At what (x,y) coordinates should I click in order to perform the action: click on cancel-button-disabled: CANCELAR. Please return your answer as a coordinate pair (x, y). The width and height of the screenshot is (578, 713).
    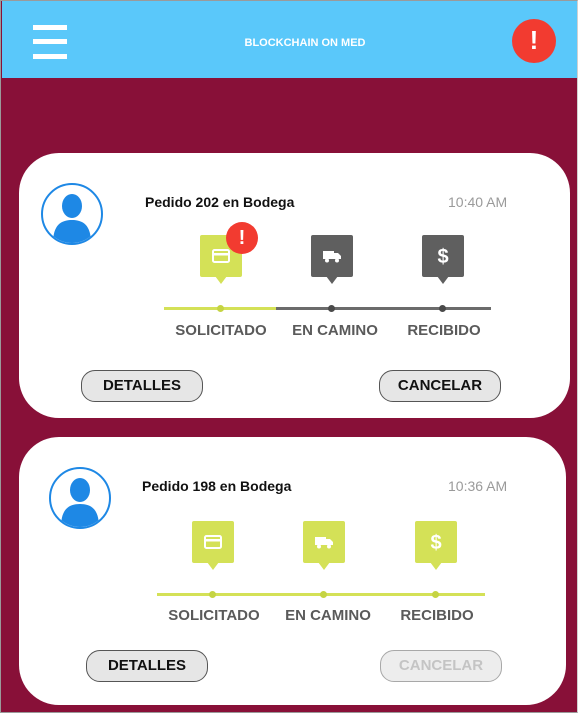
    Looking at the image, I should click on (441, 666).